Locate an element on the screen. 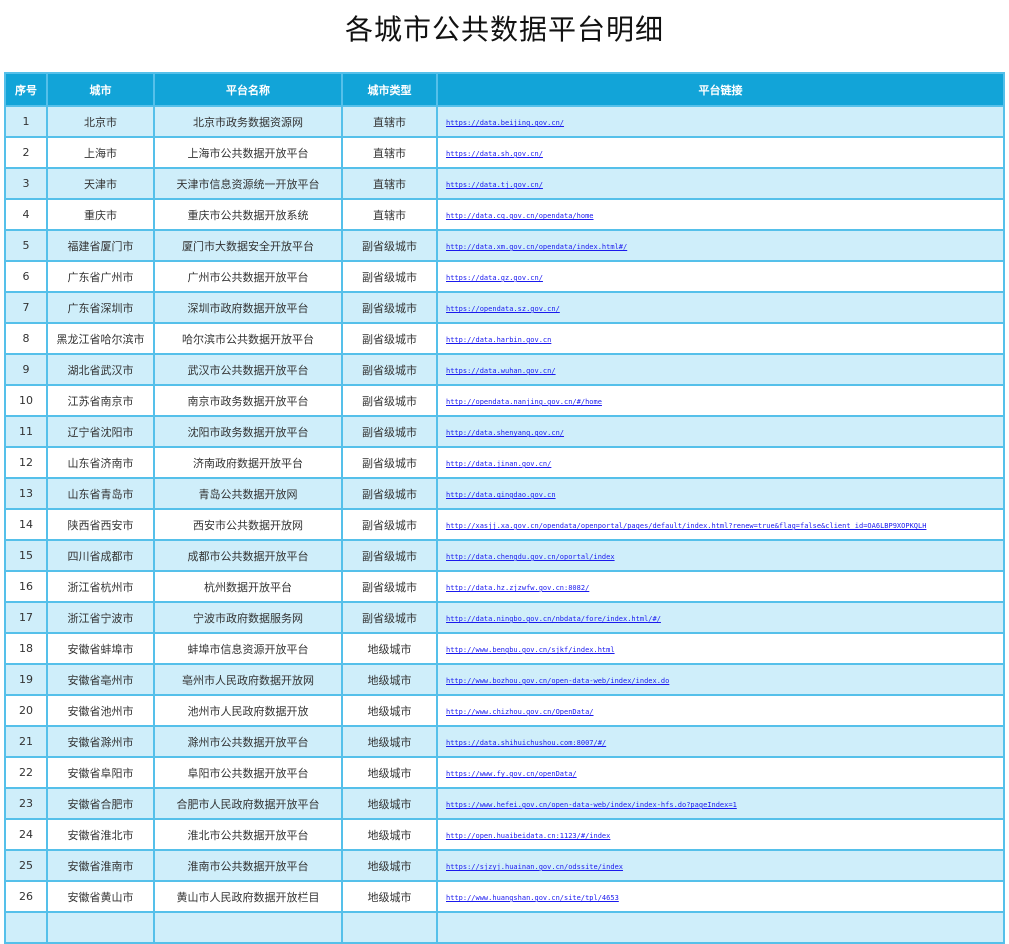 The width and height of the screenshot is (1009, 944). cell-platform-link: http://data.chengdu.gov.cn/oportal/index is located at coordinates (720, 555).